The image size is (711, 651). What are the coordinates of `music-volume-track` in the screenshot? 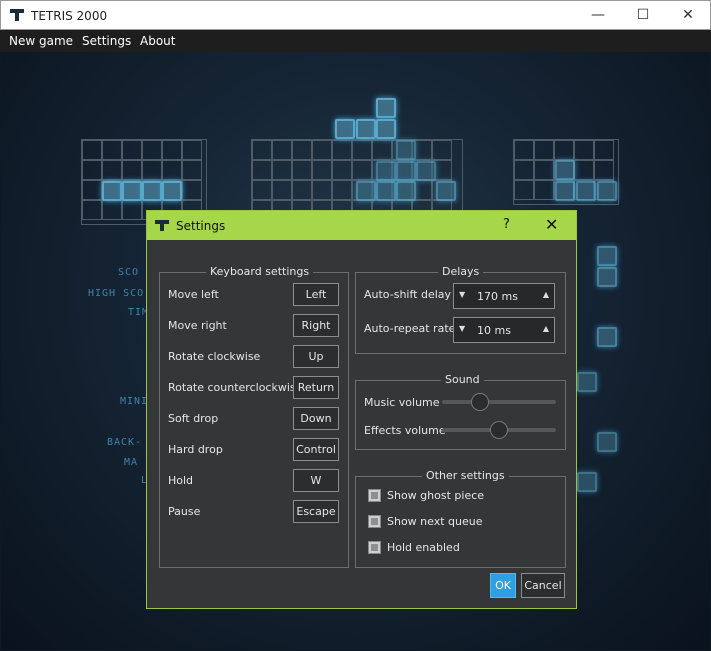 It's located at (499, 402).